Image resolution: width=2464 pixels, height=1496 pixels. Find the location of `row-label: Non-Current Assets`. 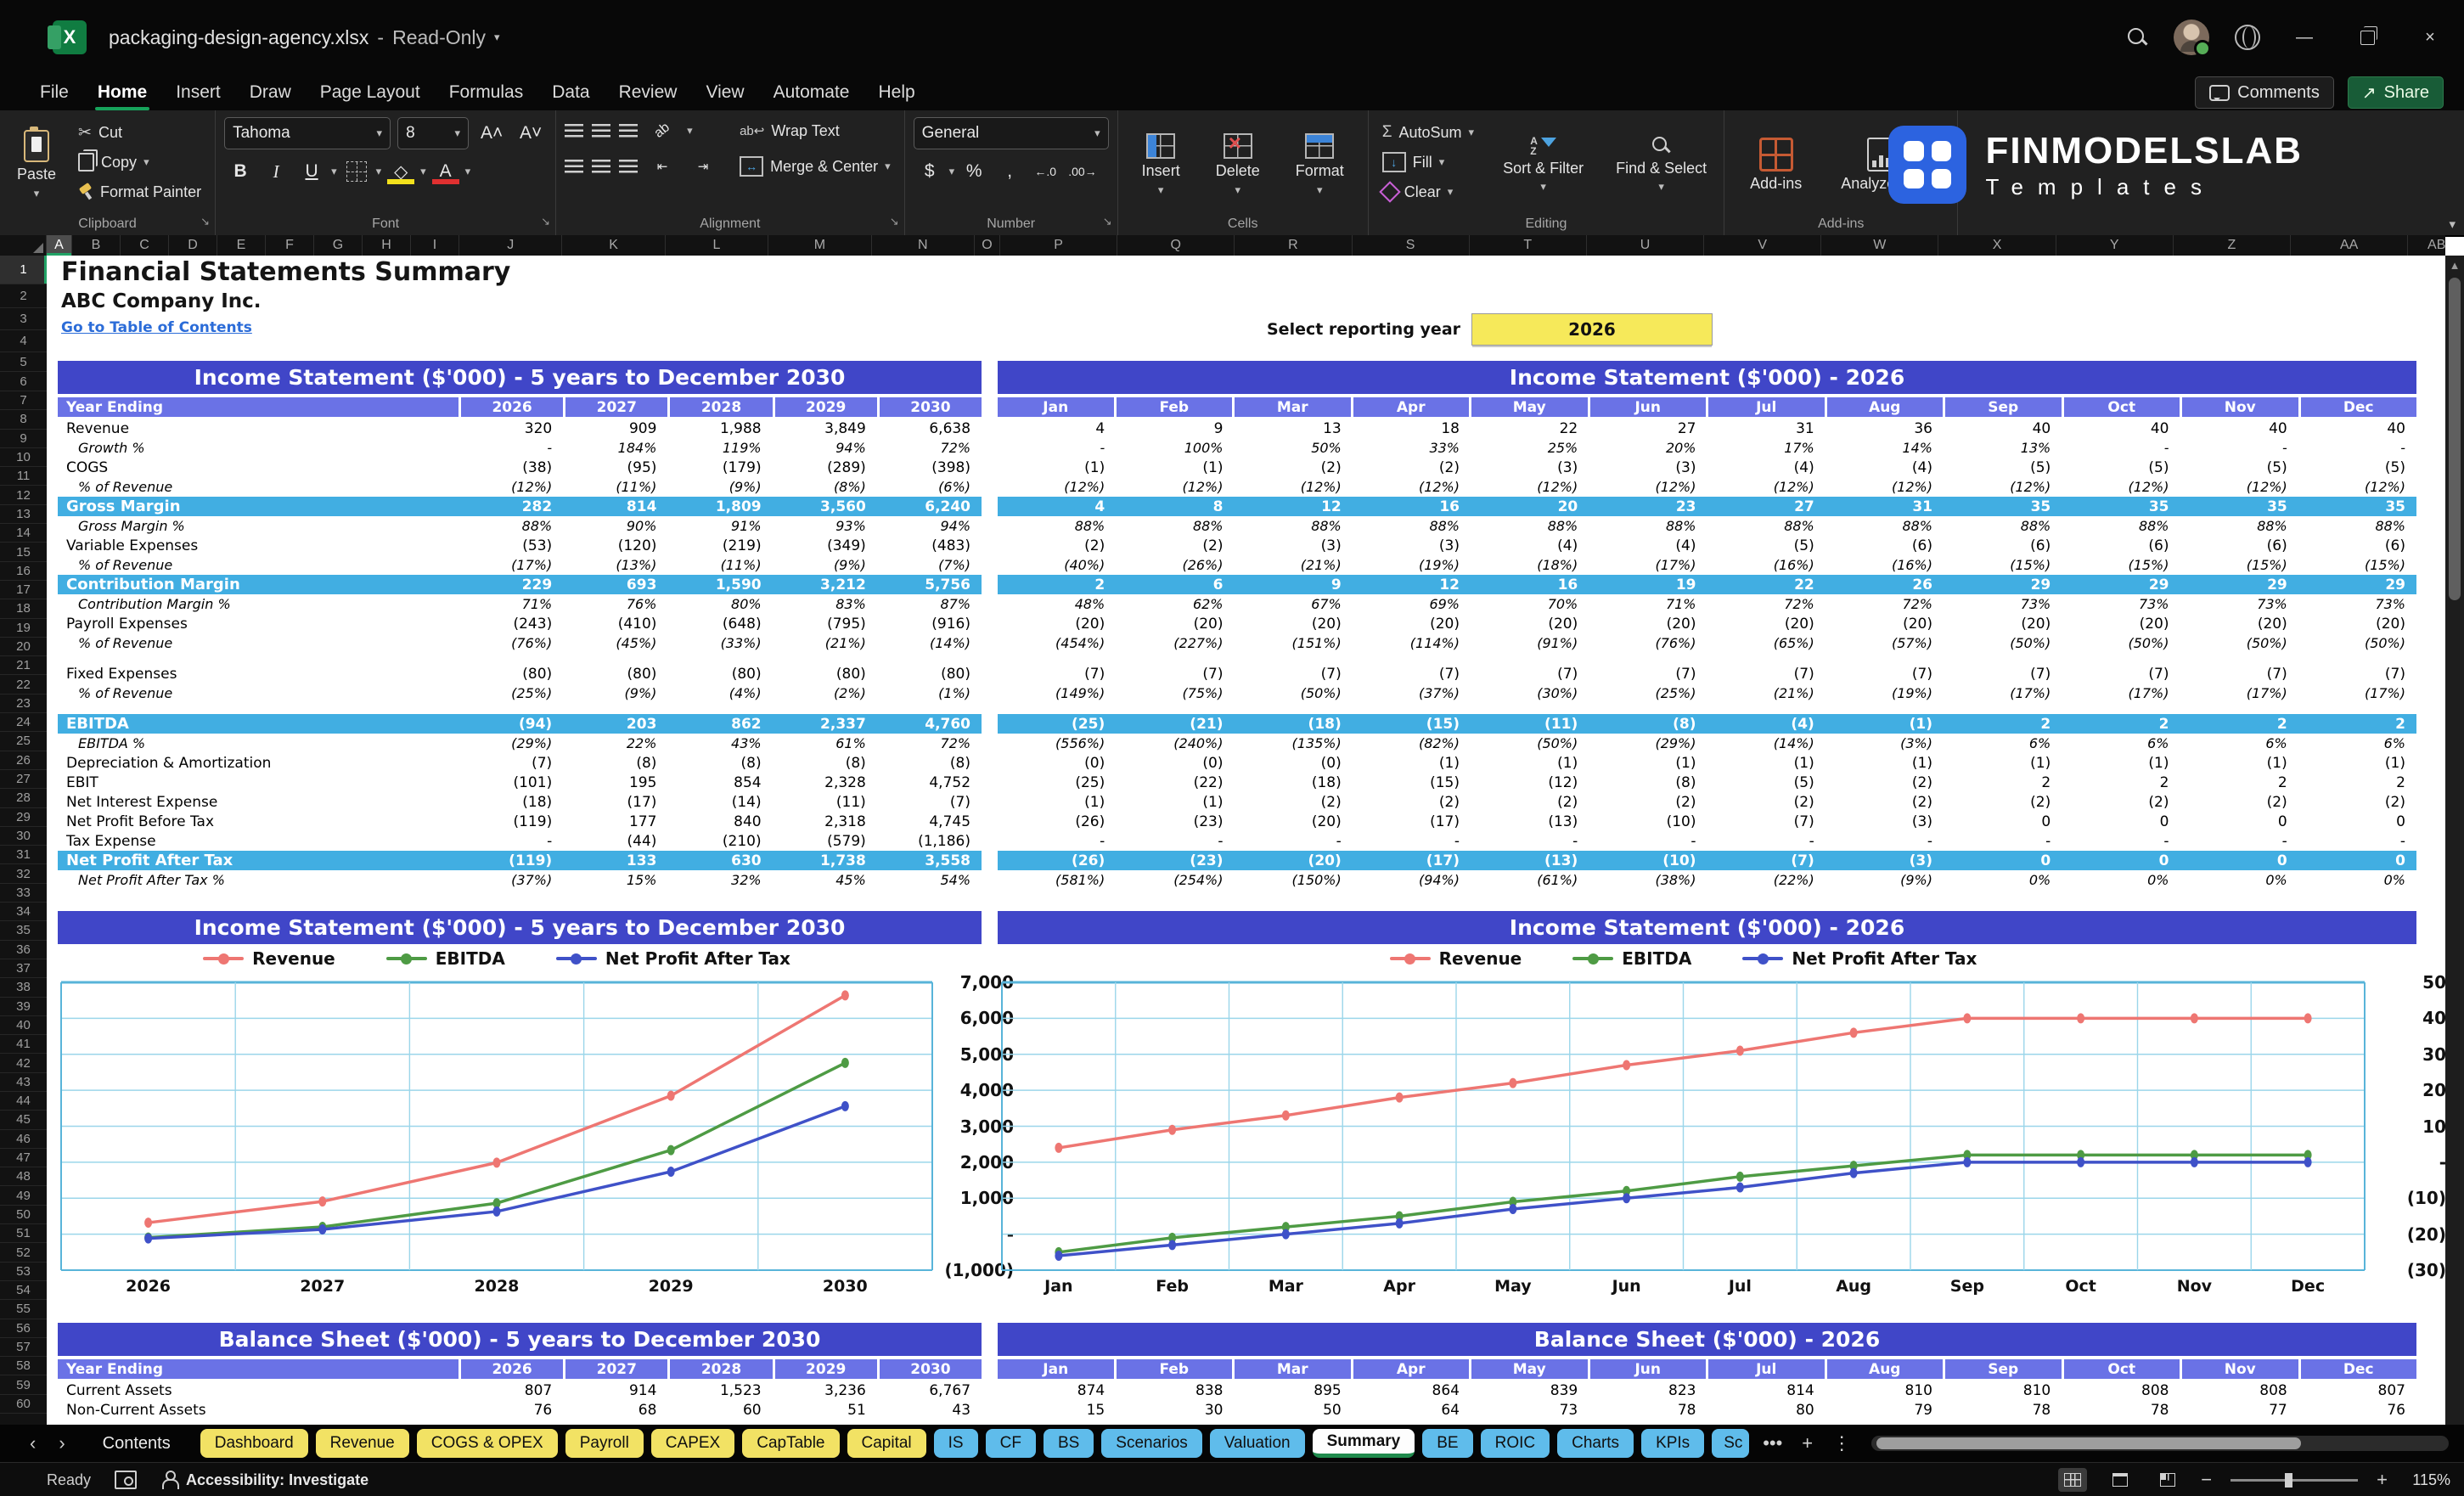

row-label: Non-Current Assets is located at coordinates (258, 1410).